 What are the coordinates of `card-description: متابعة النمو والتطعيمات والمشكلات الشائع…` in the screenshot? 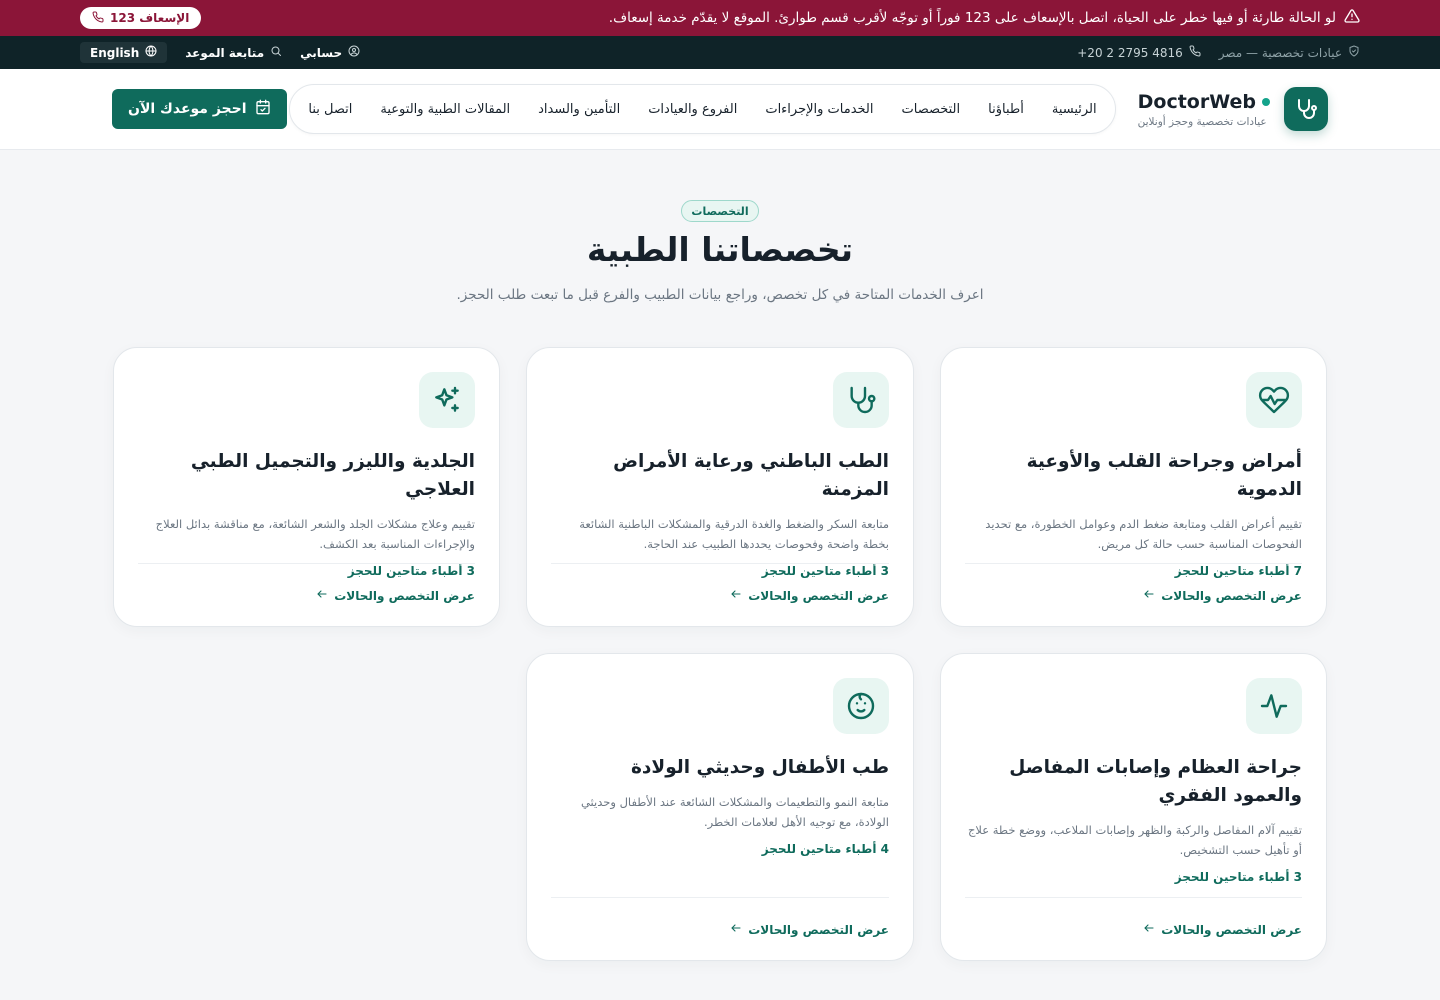 It's located at (734, 812).